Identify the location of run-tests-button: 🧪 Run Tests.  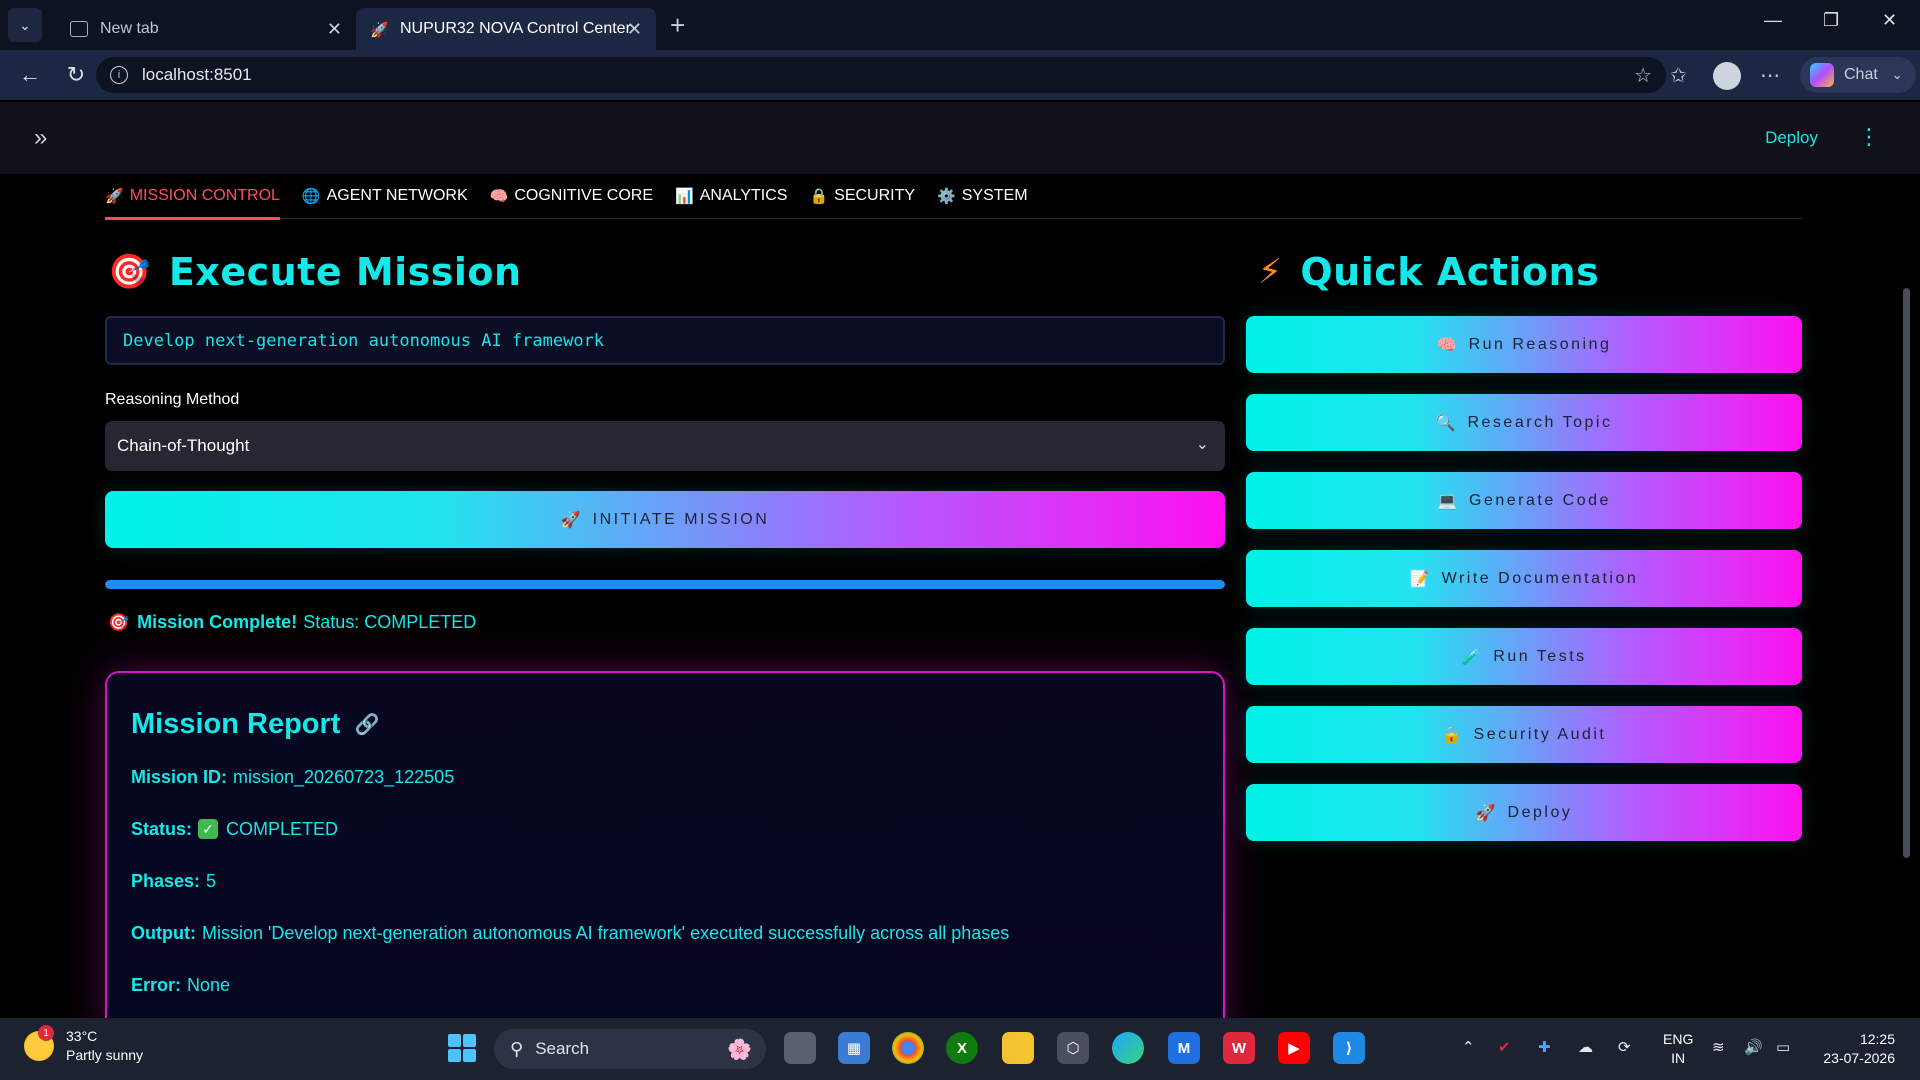
(1524, 656).